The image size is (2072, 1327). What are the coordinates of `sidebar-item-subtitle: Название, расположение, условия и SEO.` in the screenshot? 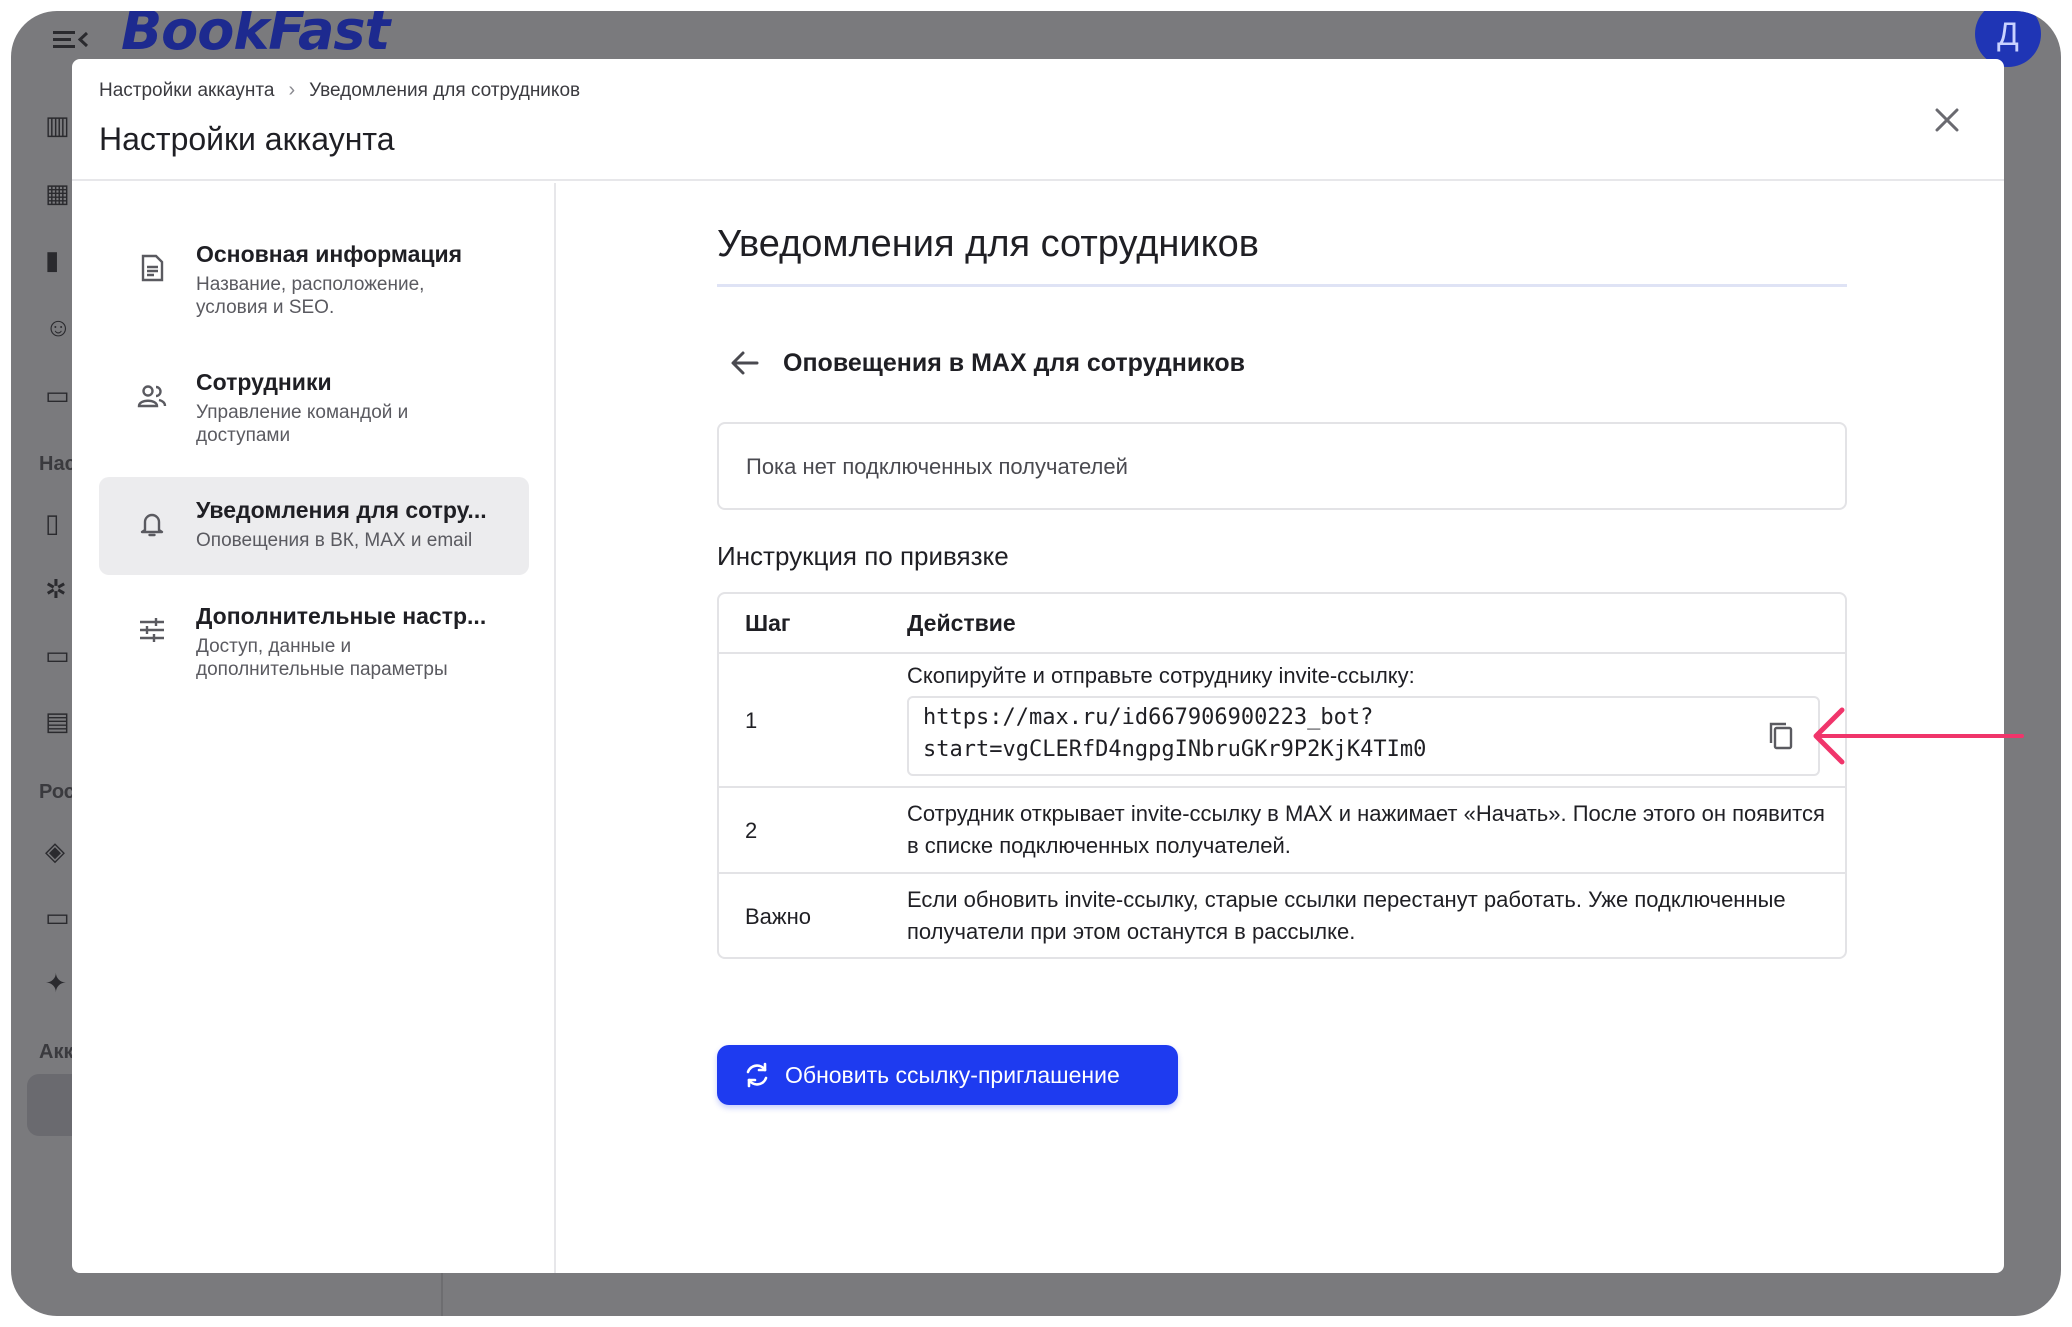 It's located at (310, 296).